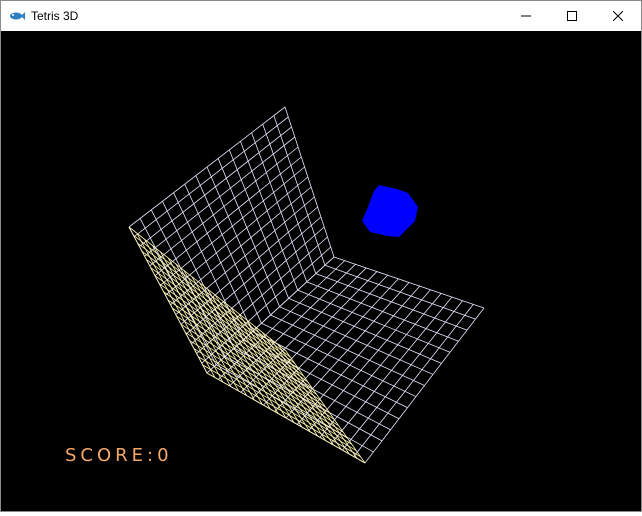 The height and width of the screenshot is (516, 642). What do you see at coordinates (17, 16) in the screenshot?
I see `fish-app-icon` at bounding box center [17, 16].